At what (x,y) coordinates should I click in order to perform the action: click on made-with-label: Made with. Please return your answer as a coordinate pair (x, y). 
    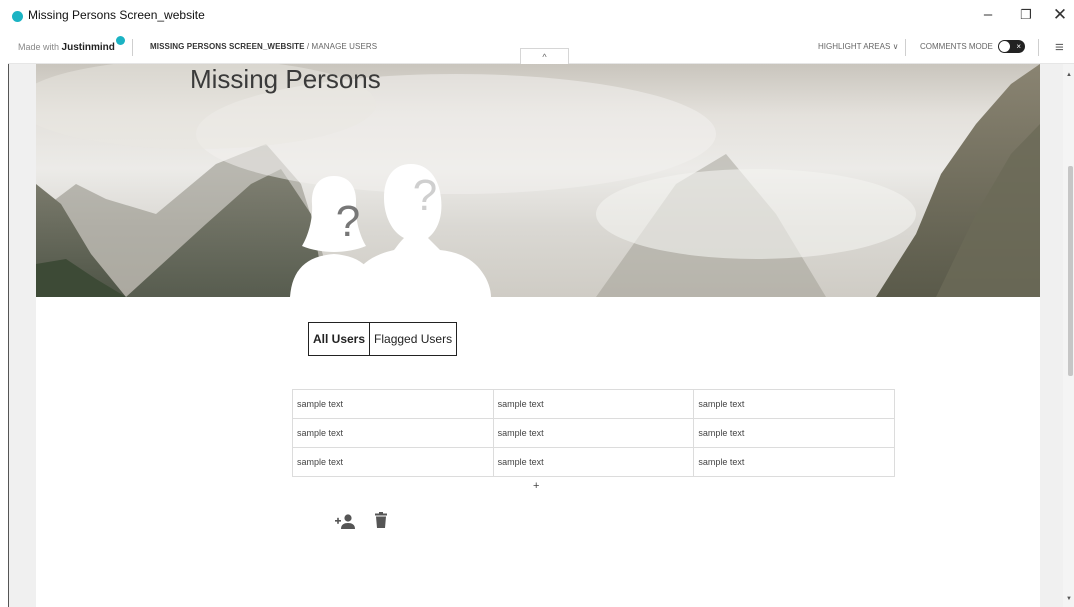
    Looking at the image, I should click on (39, 47).